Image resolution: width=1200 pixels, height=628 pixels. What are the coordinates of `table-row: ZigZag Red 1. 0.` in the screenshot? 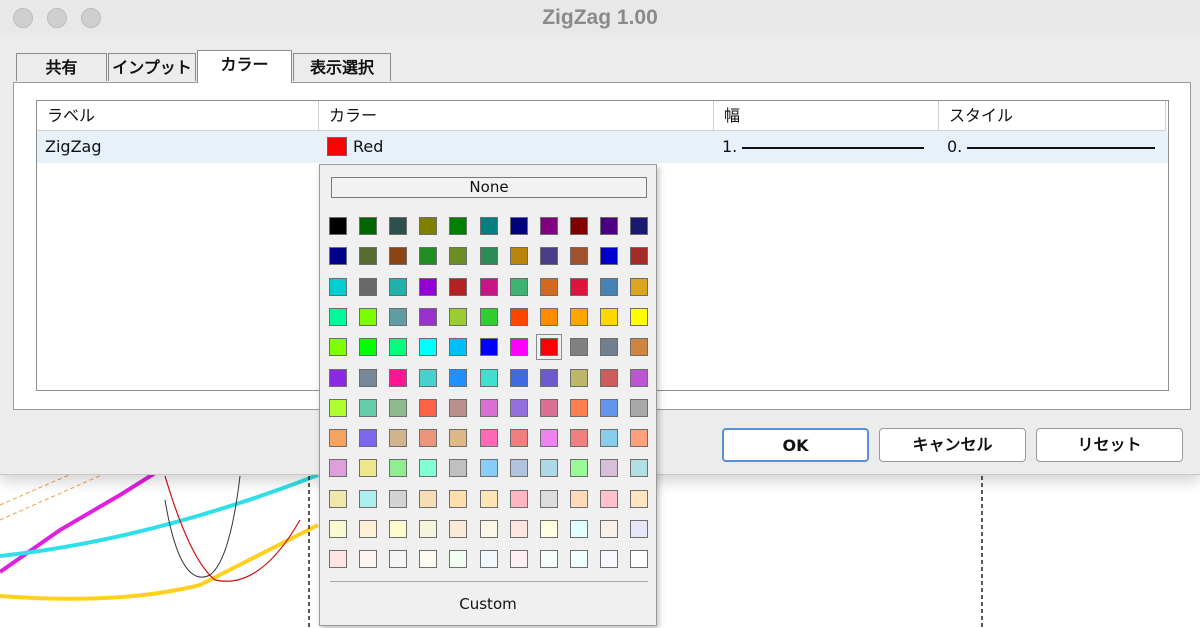 It's located at (602, 147).